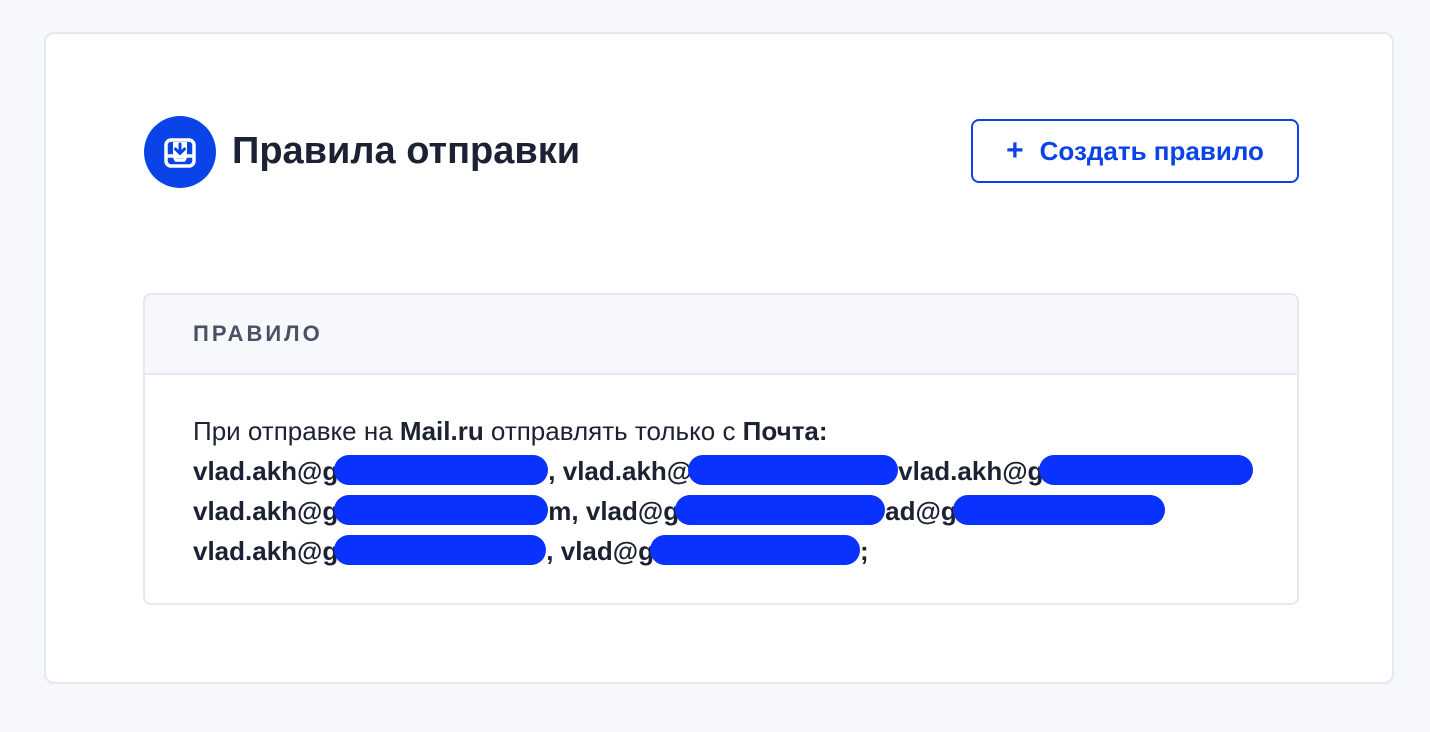 This screenshot has height=732, width=1430. I want to click on rule-sender-label: Почта:, so click(785, 431).